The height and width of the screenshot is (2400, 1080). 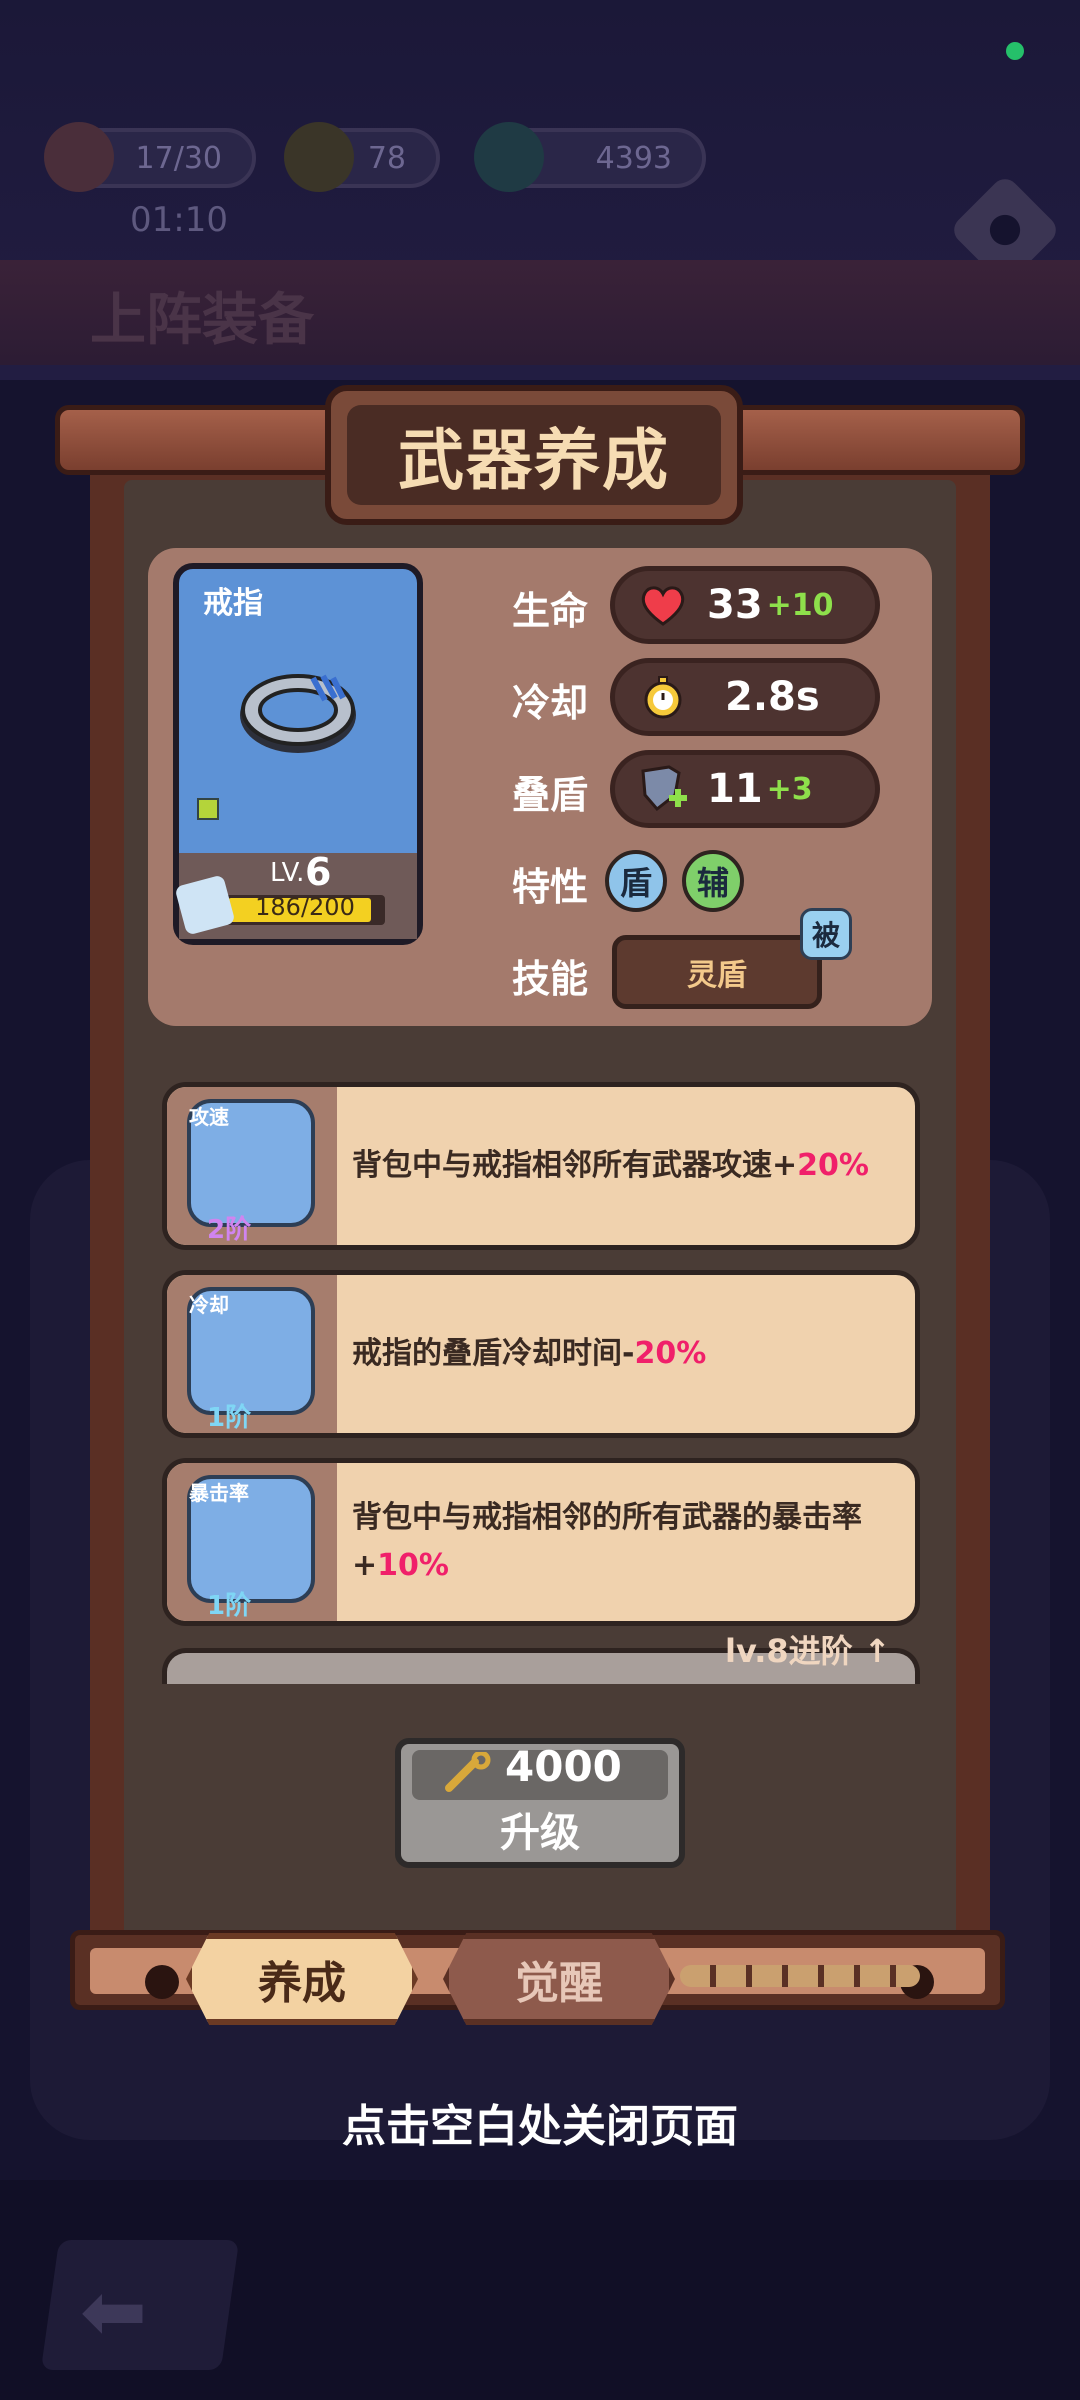 I want to click on trait-badge-support: 辅, so click(x=713, y=881).